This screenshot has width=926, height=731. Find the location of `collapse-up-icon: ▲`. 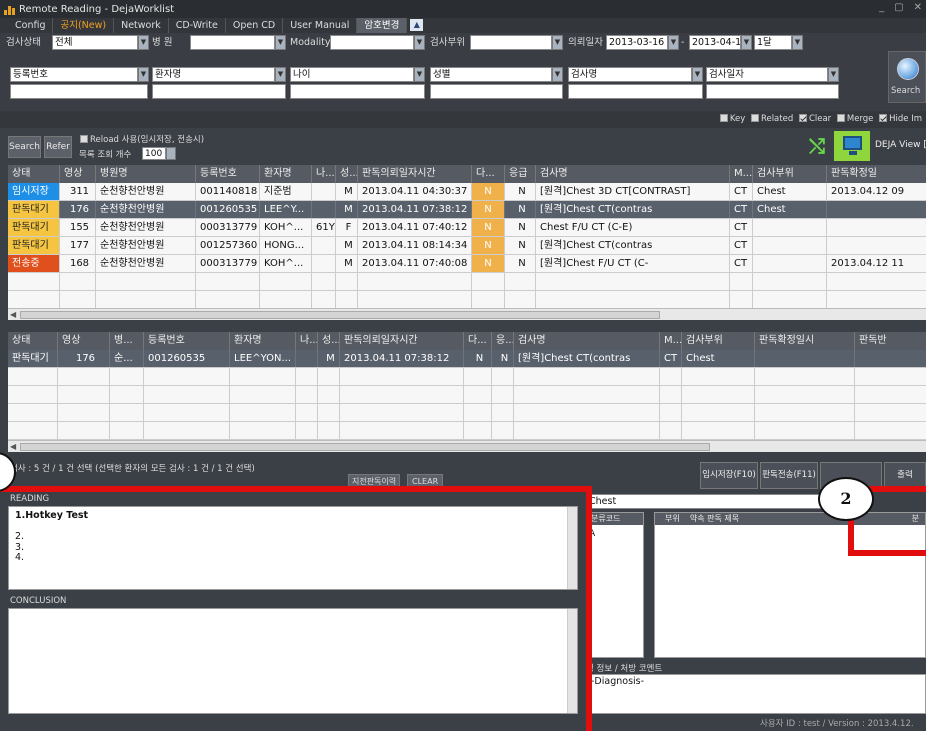

collapse-up-icon: ▲ is located at coordinates (417, 25).